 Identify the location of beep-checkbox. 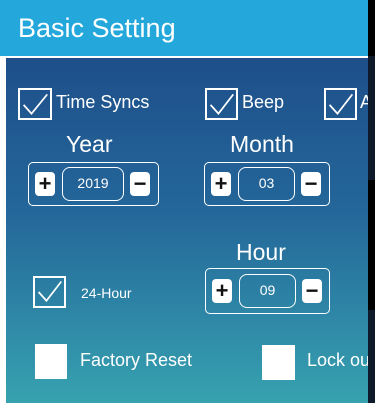
(221, 104).